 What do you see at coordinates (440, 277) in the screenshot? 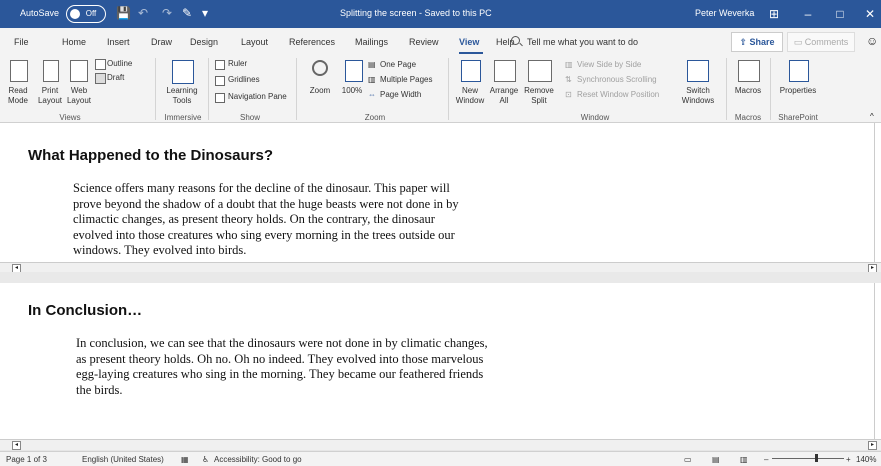
I see `split-bar` at bounding box center [440, 277].